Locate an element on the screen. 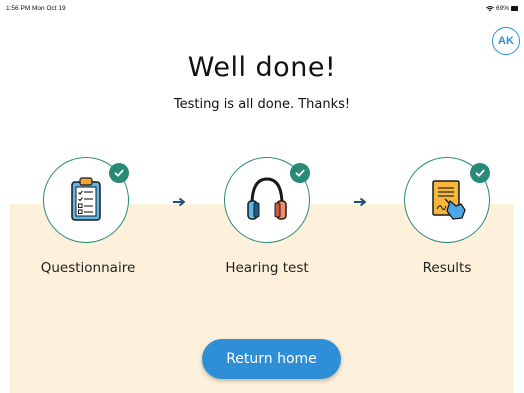  step-label-hearing-test: Hearing test is located at coordinates (267, 268).